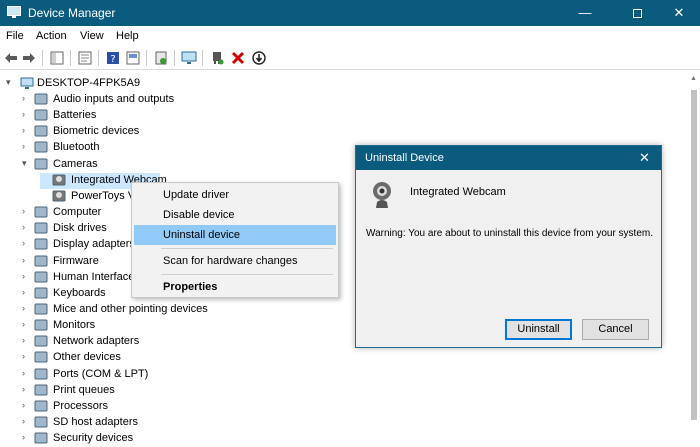 This screenshot has width=700, height=447. I want to click on maximize-button, so click(637, 13).